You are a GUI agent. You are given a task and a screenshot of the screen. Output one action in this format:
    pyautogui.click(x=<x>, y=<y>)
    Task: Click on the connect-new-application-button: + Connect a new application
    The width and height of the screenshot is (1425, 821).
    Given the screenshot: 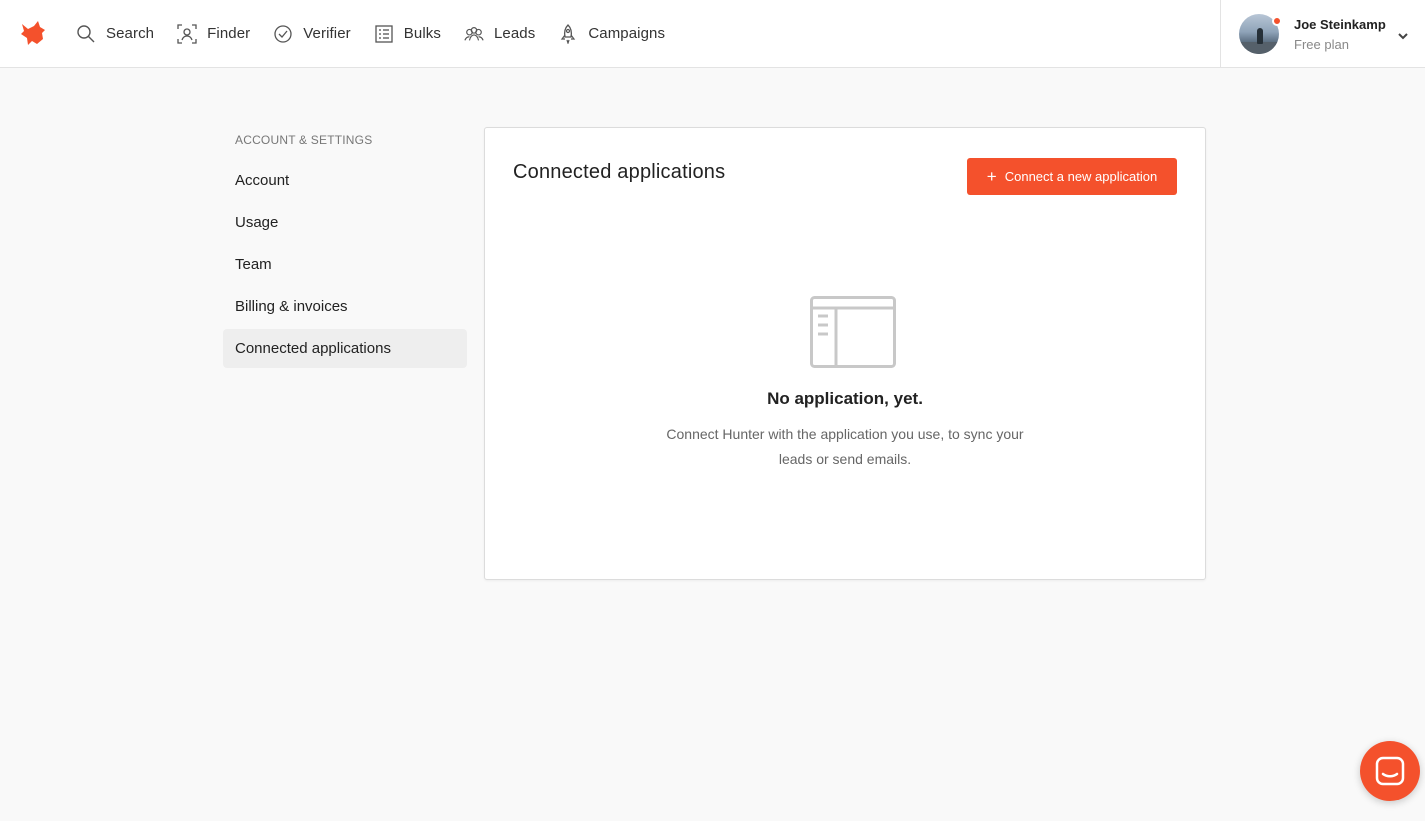 What is the action you would take?
    pyautogui.click(x=1072, y=176)
    